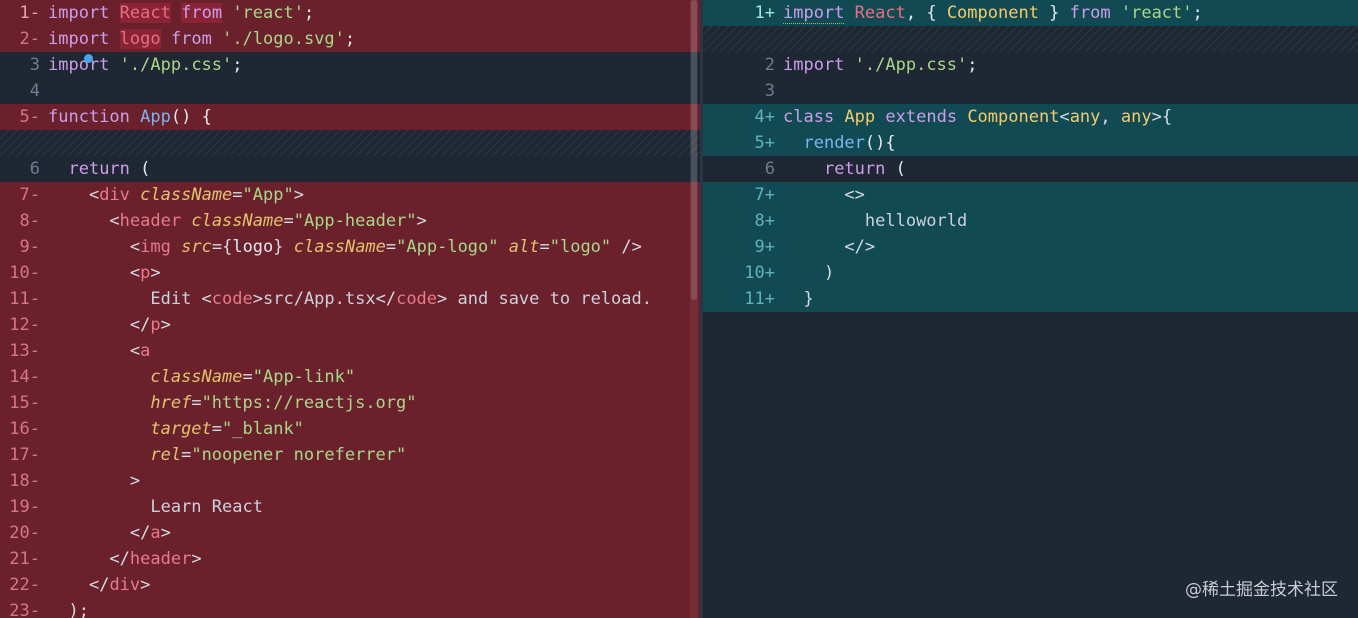 Image resolution: width=1358 pixels, height=618 pixels. I want to click on left-code-line: 3 import './App.css';, so click(351, 65).